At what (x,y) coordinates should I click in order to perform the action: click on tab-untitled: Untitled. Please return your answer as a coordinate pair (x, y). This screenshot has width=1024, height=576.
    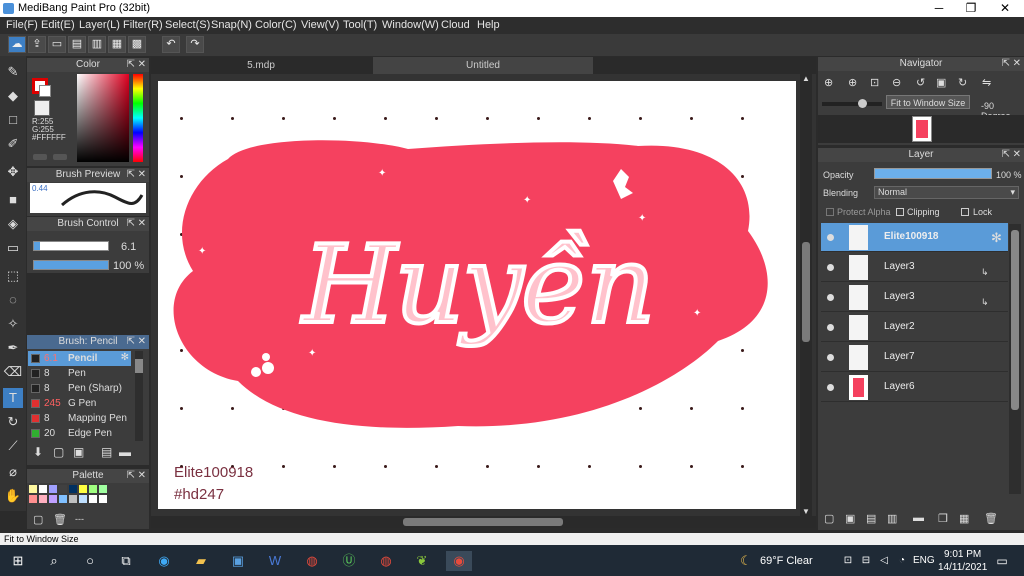
    Looking at the image, I should click on (483, 65).